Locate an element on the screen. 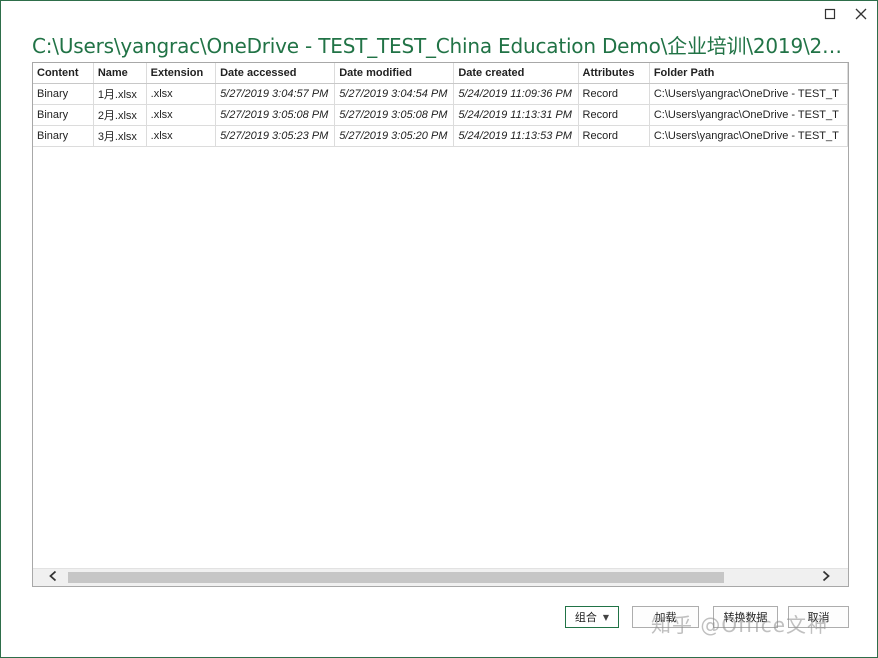  watermark: 知乎 @Office文神 is located at coordinates (740, 625).